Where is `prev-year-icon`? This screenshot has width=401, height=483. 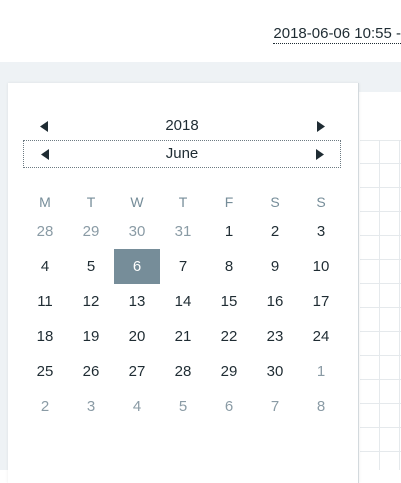
prev-year-icon is located at coordinates (44, 126).